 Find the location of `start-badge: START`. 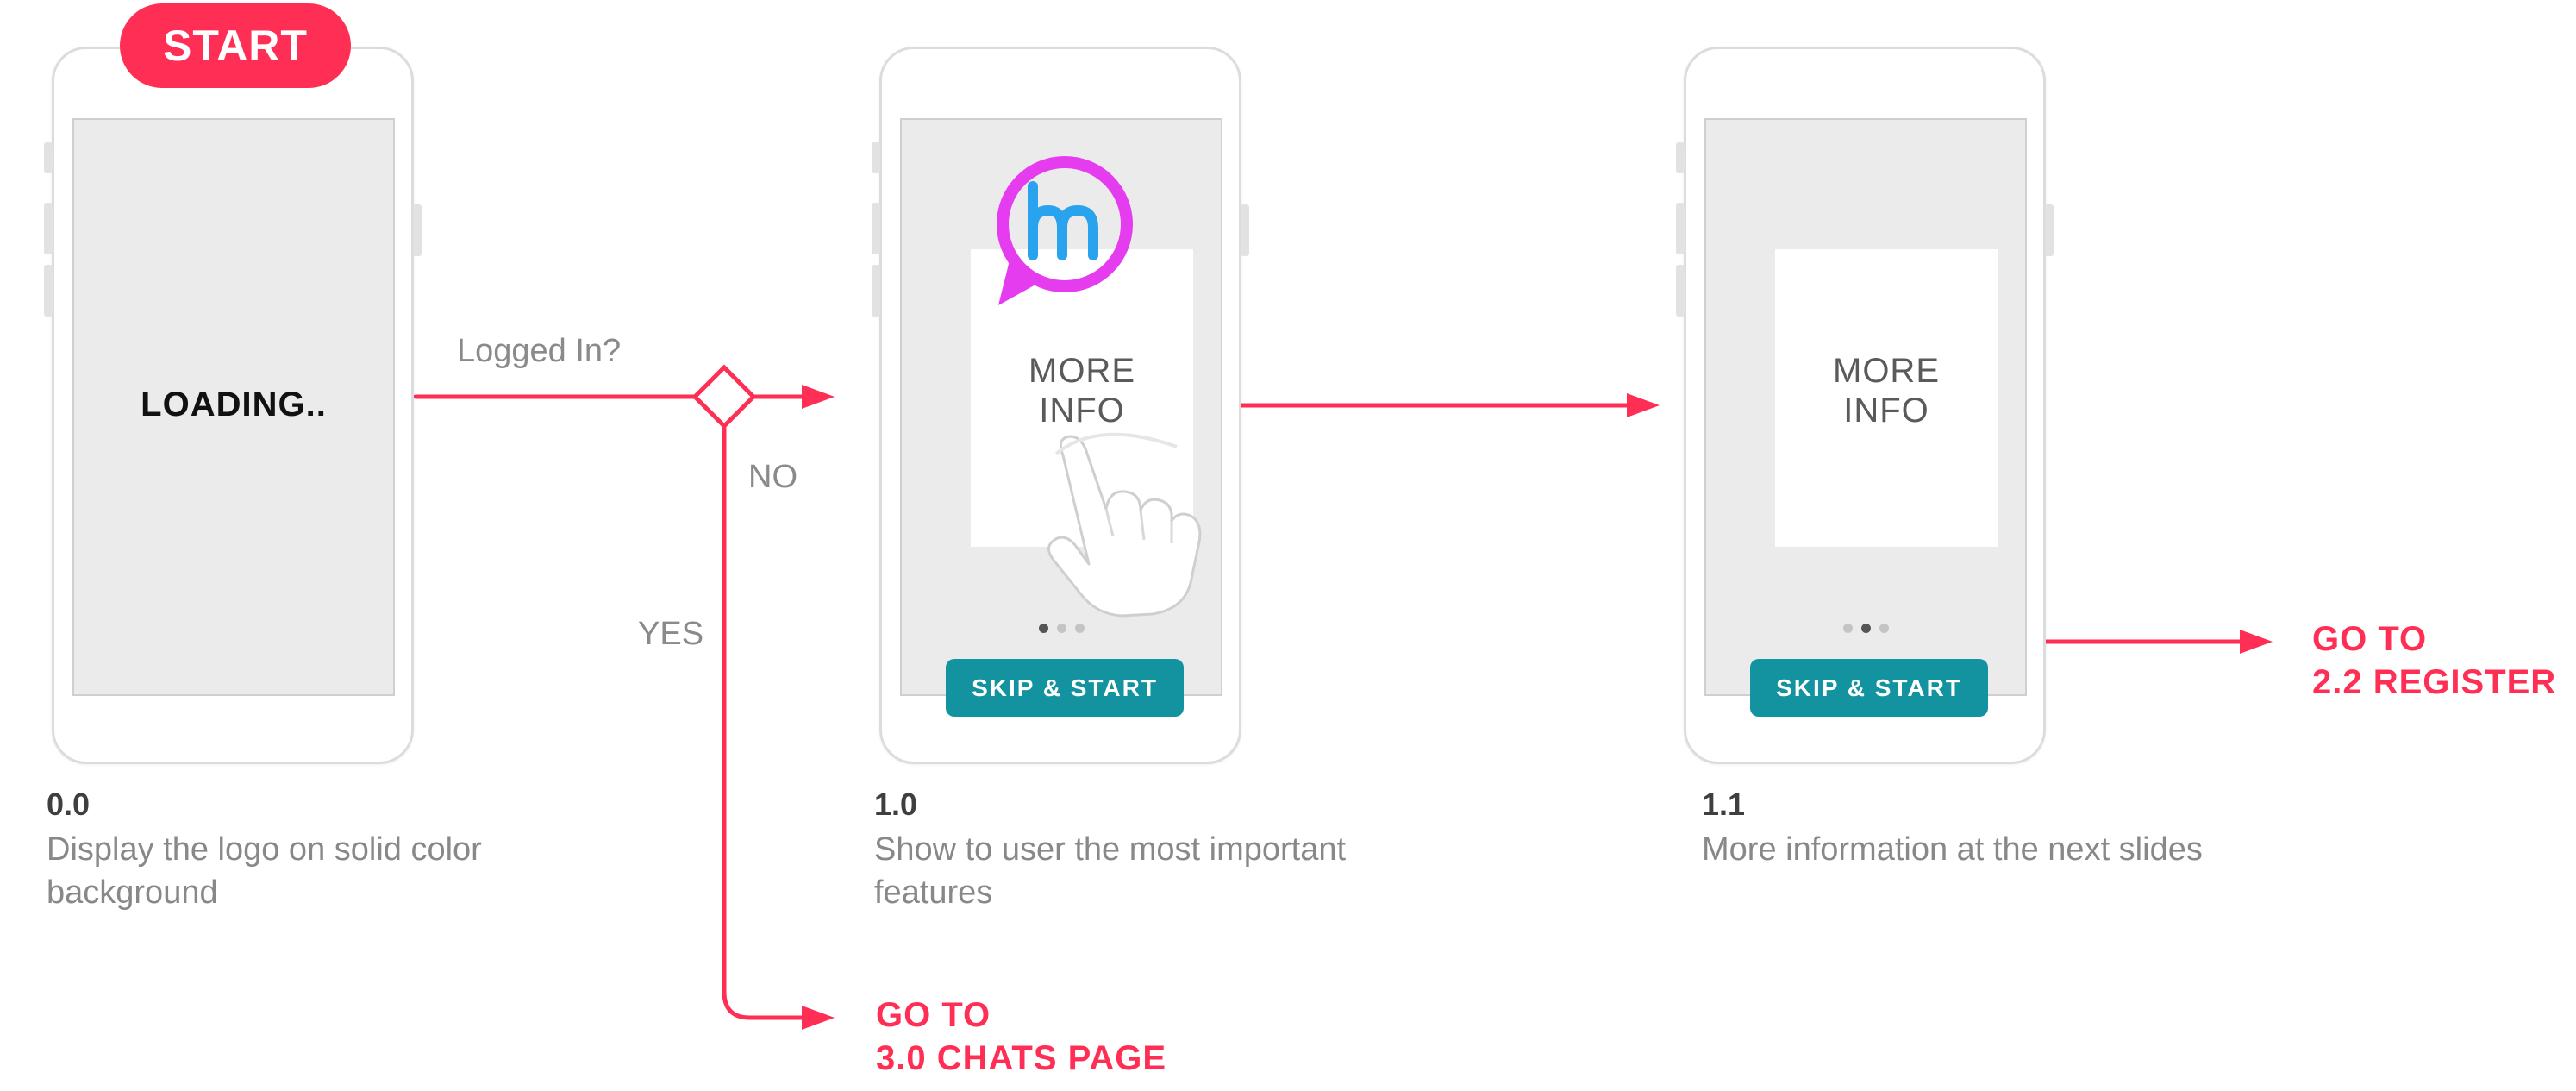

start-badge: START is located at coordinates (235, 45).